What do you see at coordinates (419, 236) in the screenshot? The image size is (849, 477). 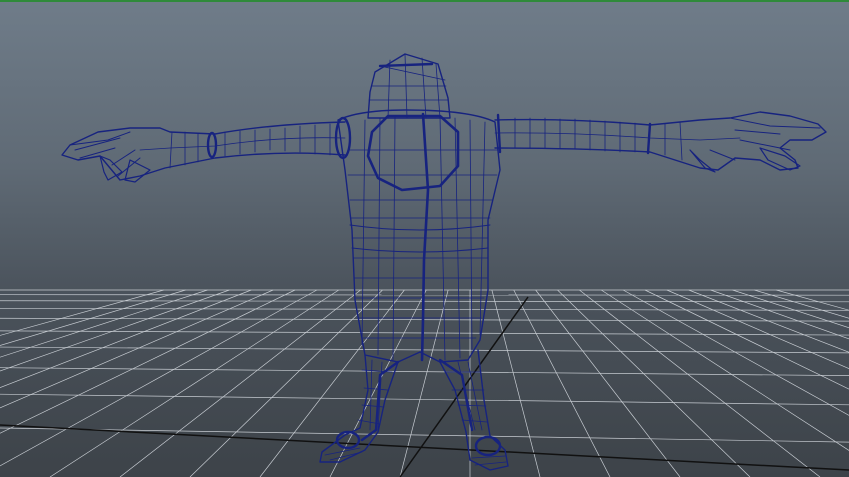 I see `torso-mesh` at bounding box center [419, 236].